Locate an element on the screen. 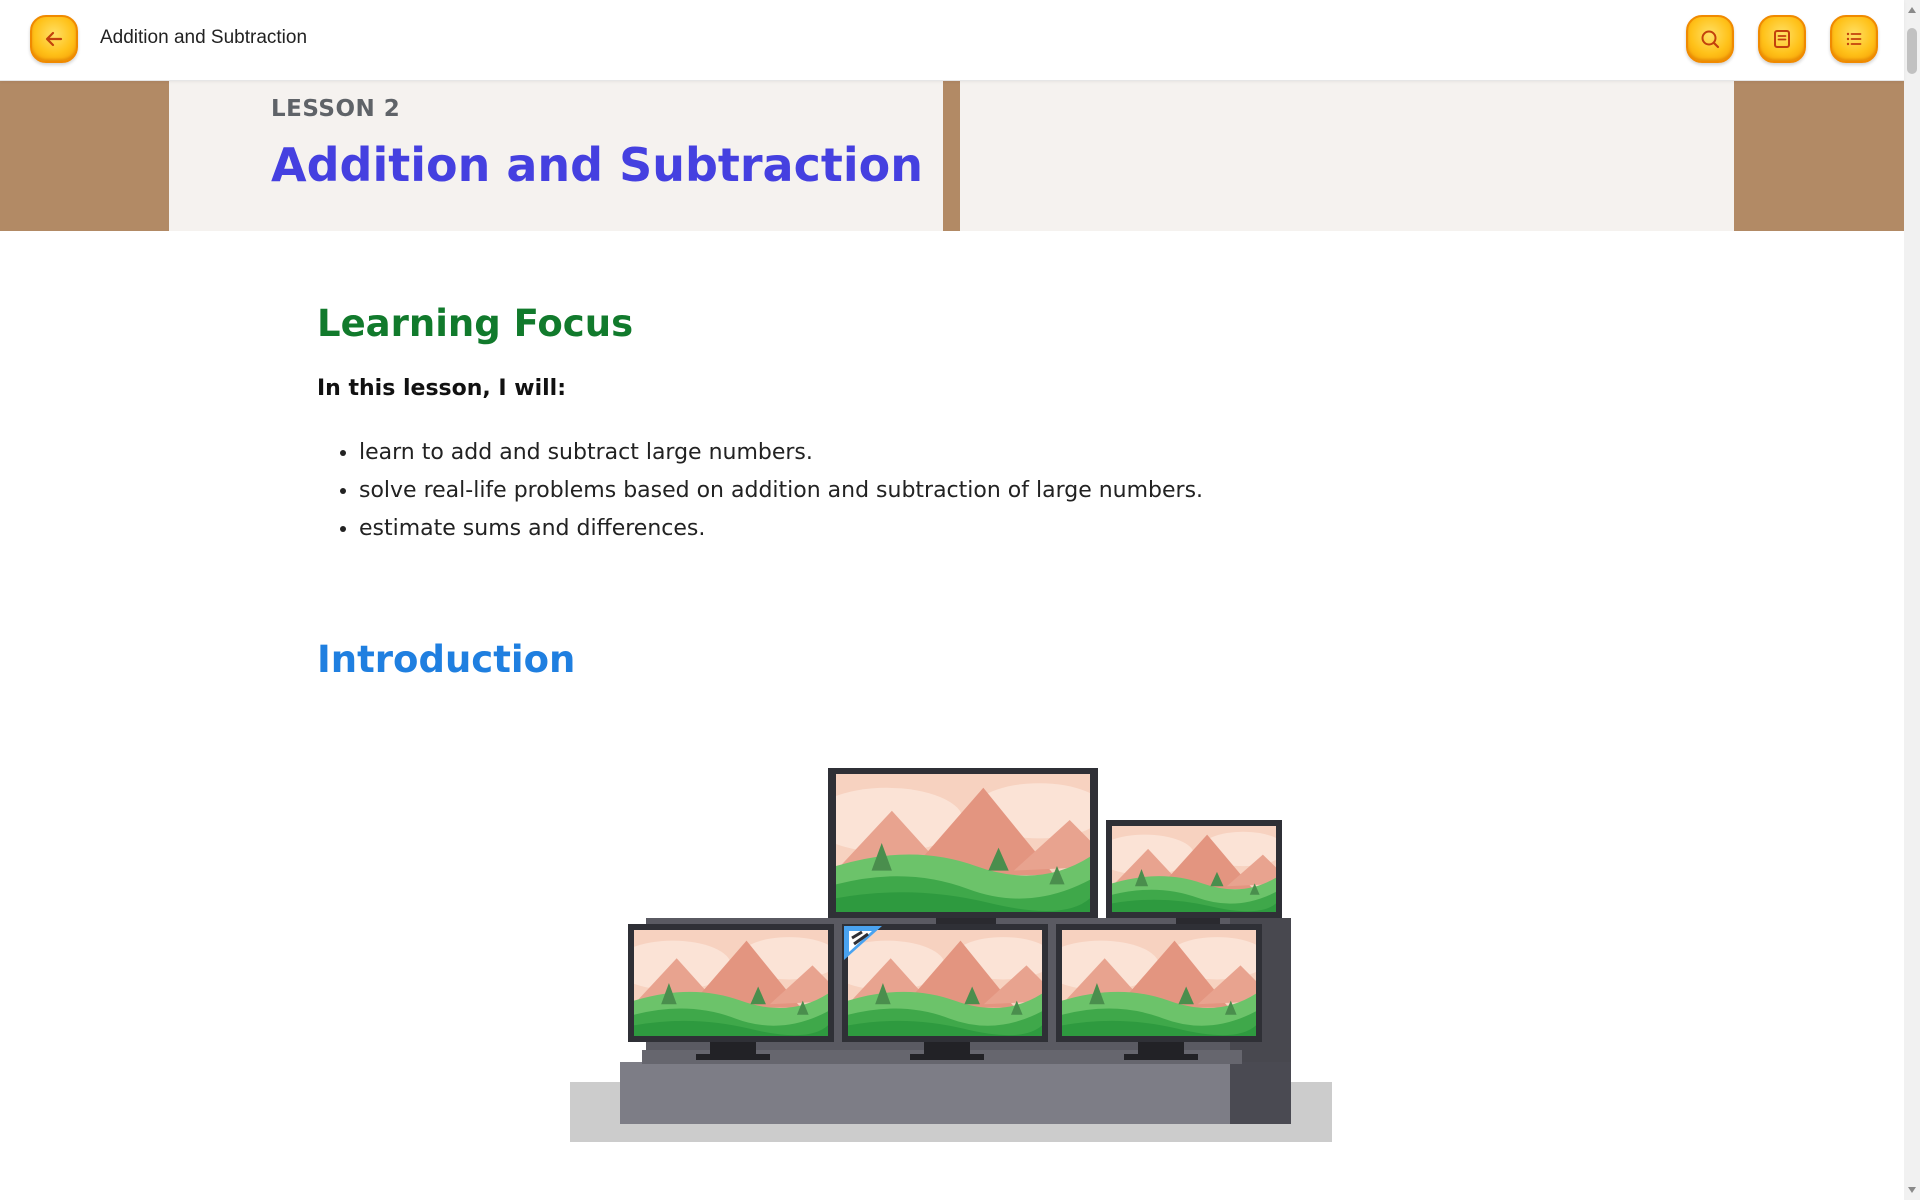  lesson-number: LESSON 2 is located at coordinates (336, 109).